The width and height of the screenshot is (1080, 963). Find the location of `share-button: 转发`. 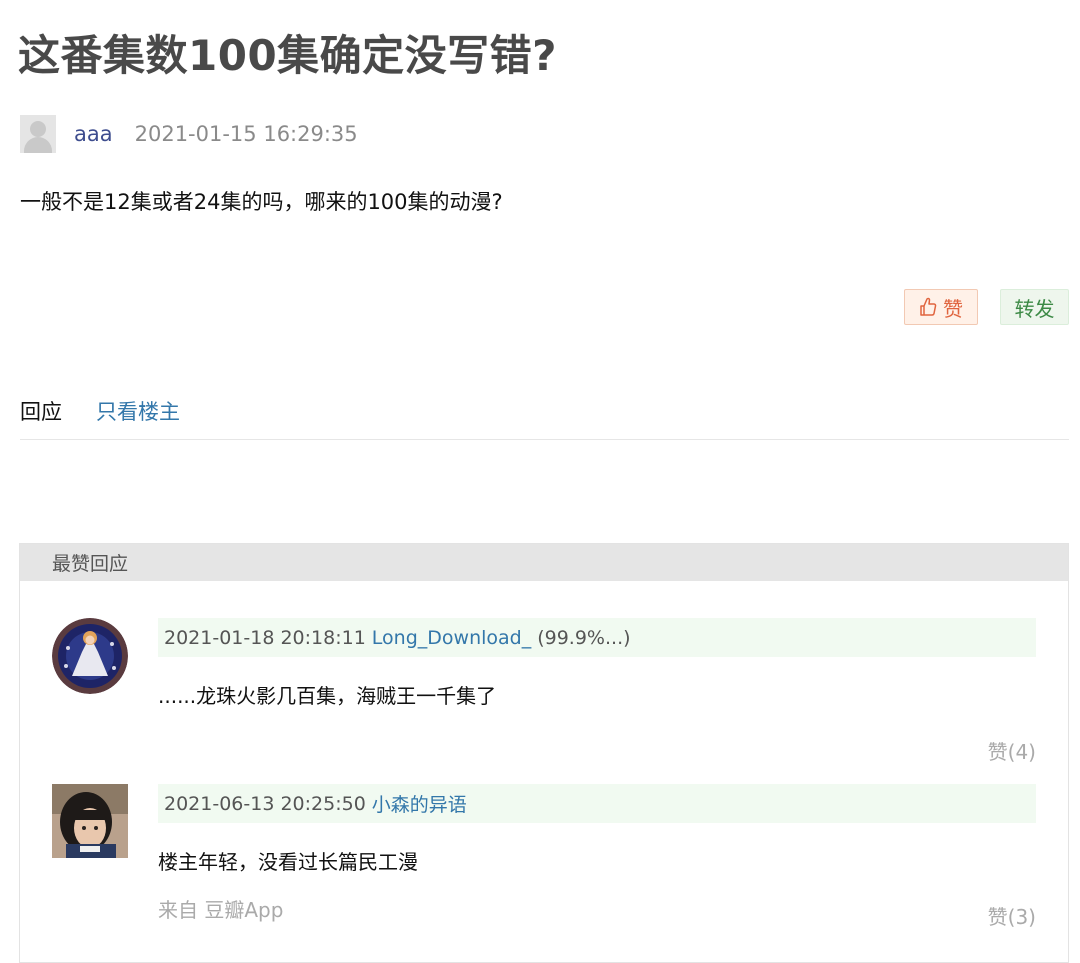

share-button: 转发 is located at coordinates (1034, 307).